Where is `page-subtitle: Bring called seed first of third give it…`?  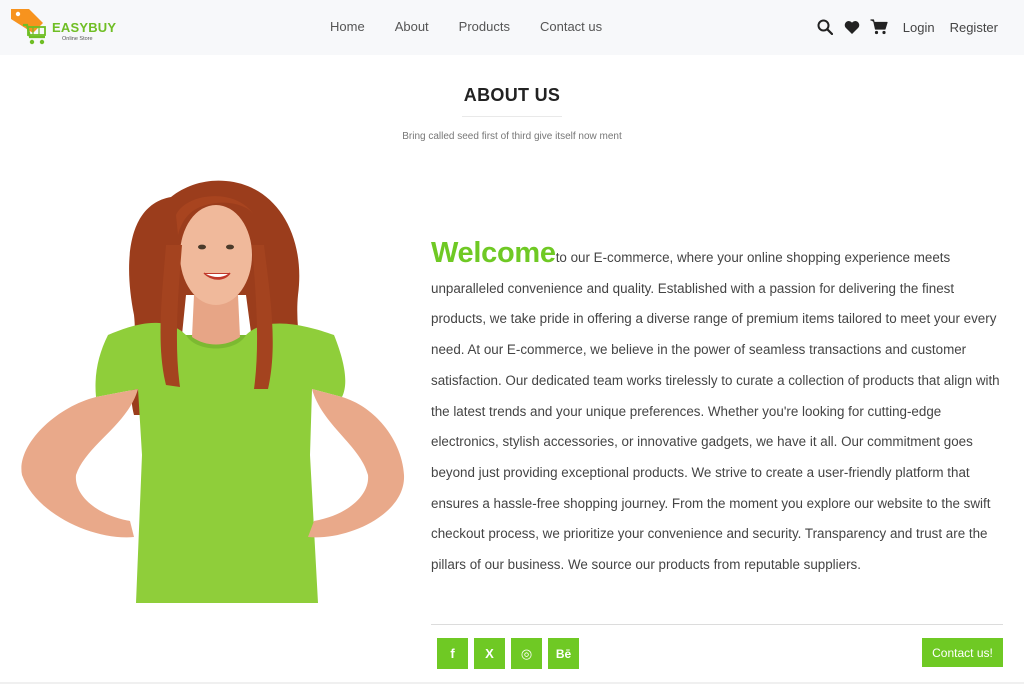
page-subtitle: Bring called seed first of third give it… is located at coordinates (512, 136).